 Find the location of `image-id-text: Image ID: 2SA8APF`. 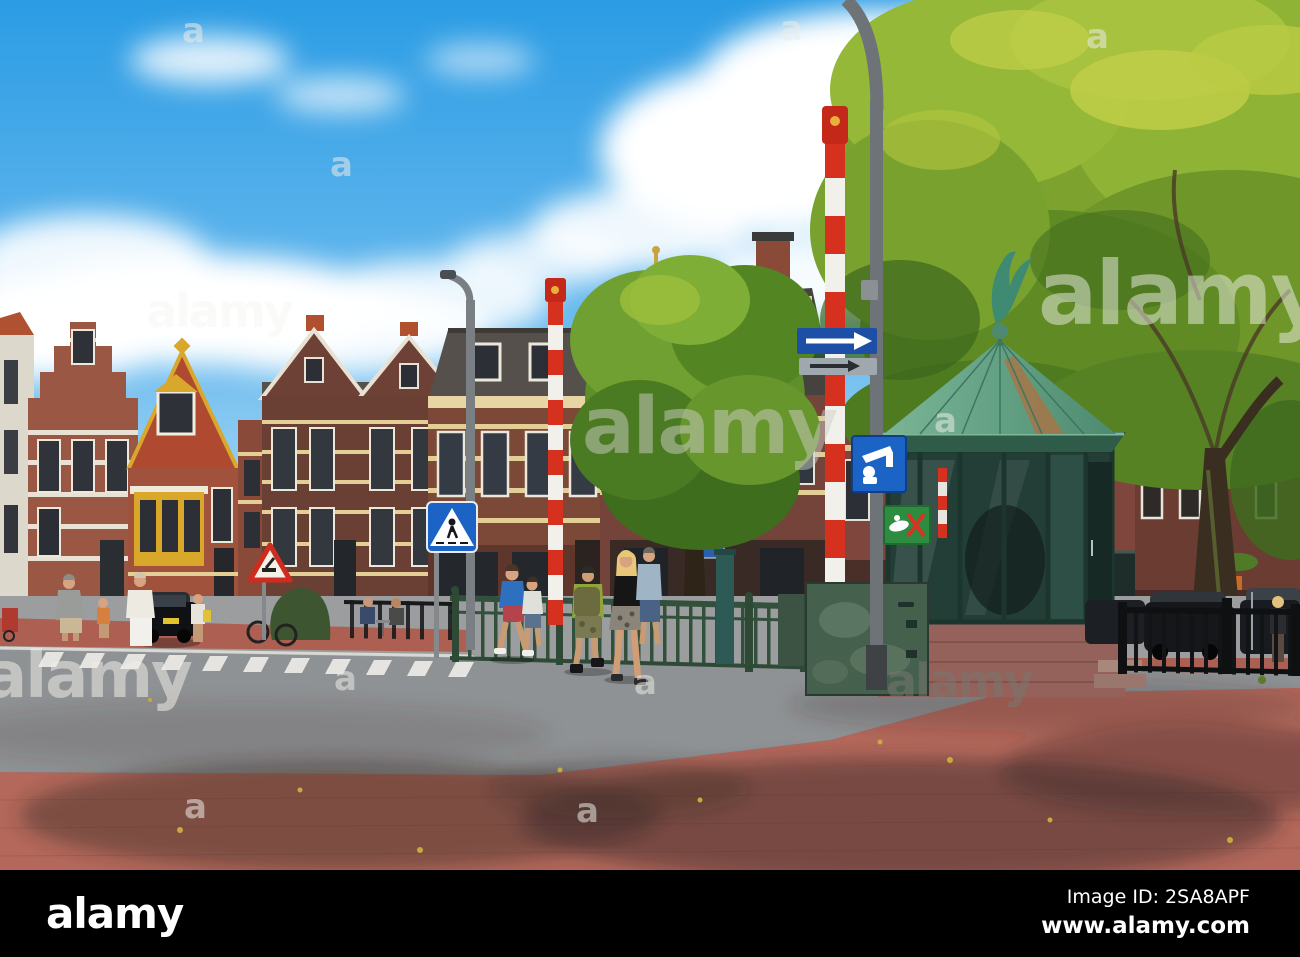

image-id-text: Image ID: 2SA8APF is located at coordinates (1158, 897).